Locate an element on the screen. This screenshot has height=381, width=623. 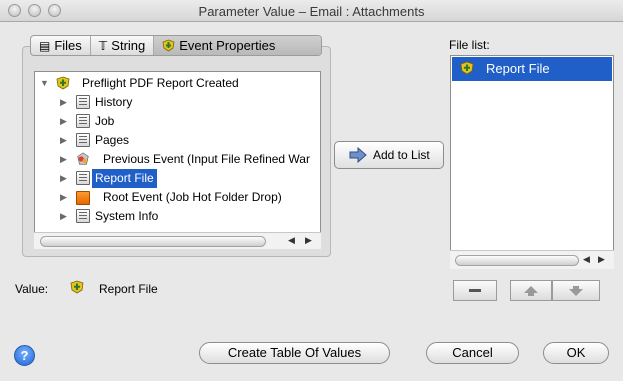
tab-event-properties: Event Properties is located at coordinates (237, 45).